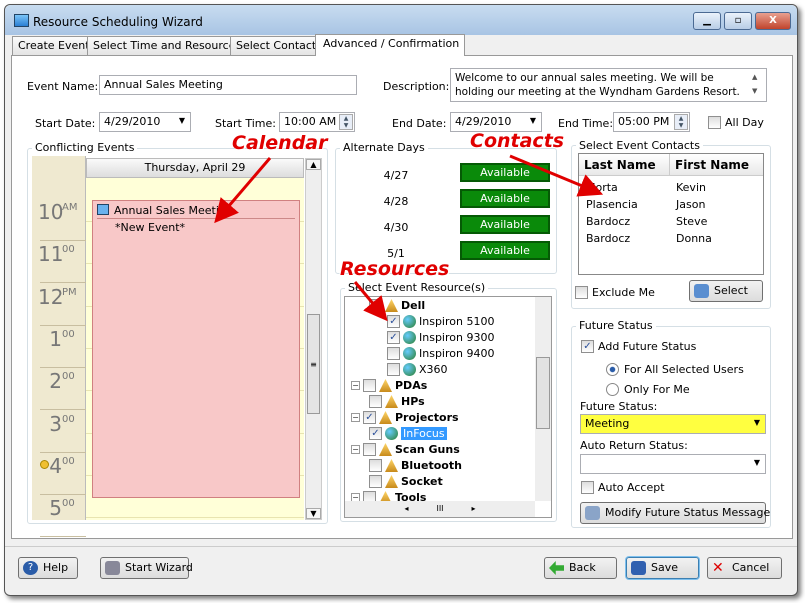 Image resolution: width=805 pixels, height=603 pixels. Describe the element at coordinates (556, 175) in the screenshot. I see `arrow-contacts` at that location.